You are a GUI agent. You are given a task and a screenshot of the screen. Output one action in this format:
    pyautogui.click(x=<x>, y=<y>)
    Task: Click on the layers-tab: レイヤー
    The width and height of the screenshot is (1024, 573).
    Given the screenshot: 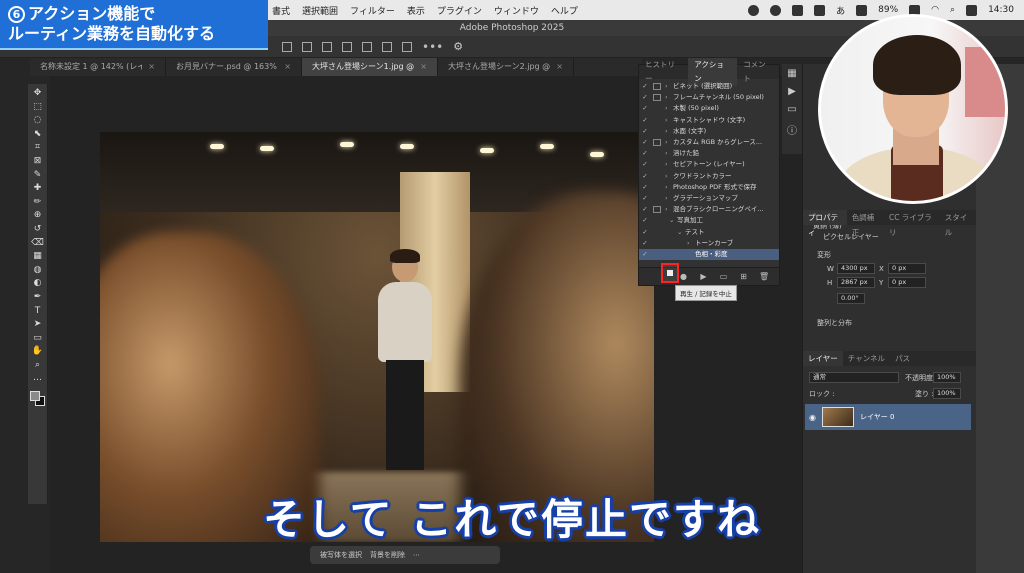 What is the action you would take?
    pyautogui.click(x=823, y=358)
    